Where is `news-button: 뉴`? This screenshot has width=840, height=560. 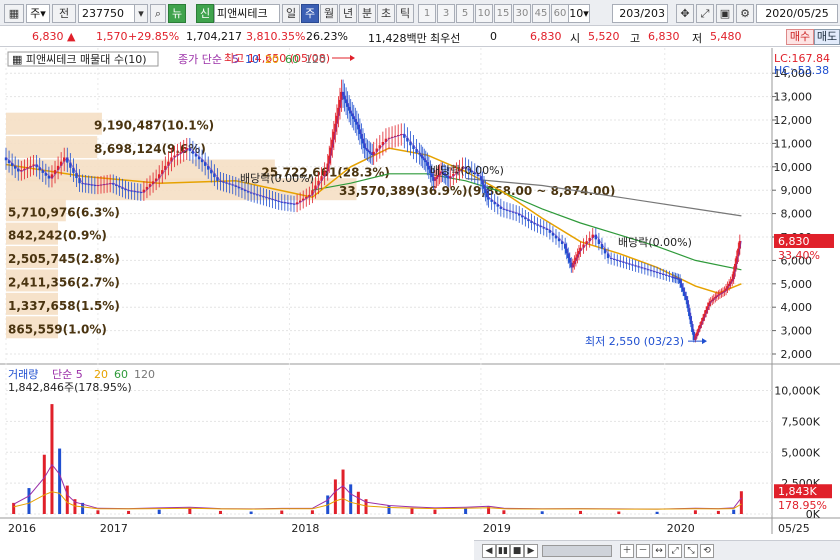 news-button: 뉴 is located at coordinates (177, 13).